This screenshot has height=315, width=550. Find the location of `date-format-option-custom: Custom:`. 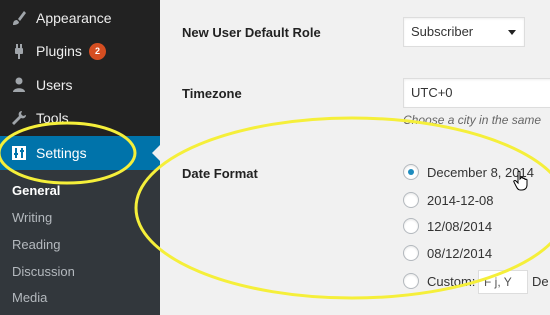

date-format-option-custom: Custom: is located at coordinates (439, 281).